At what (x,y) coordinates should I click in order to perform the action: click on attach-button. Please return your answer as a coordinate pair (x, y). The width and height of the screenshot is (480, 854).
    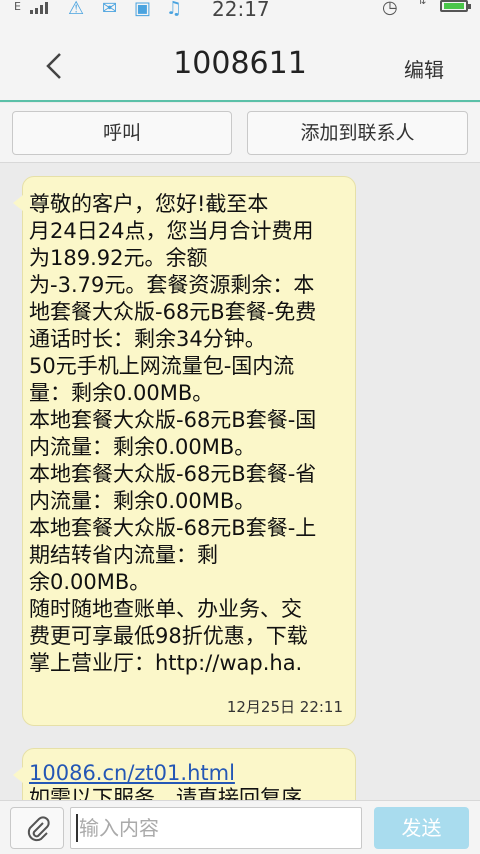
    Looking at the image, I should click on (37, 828).